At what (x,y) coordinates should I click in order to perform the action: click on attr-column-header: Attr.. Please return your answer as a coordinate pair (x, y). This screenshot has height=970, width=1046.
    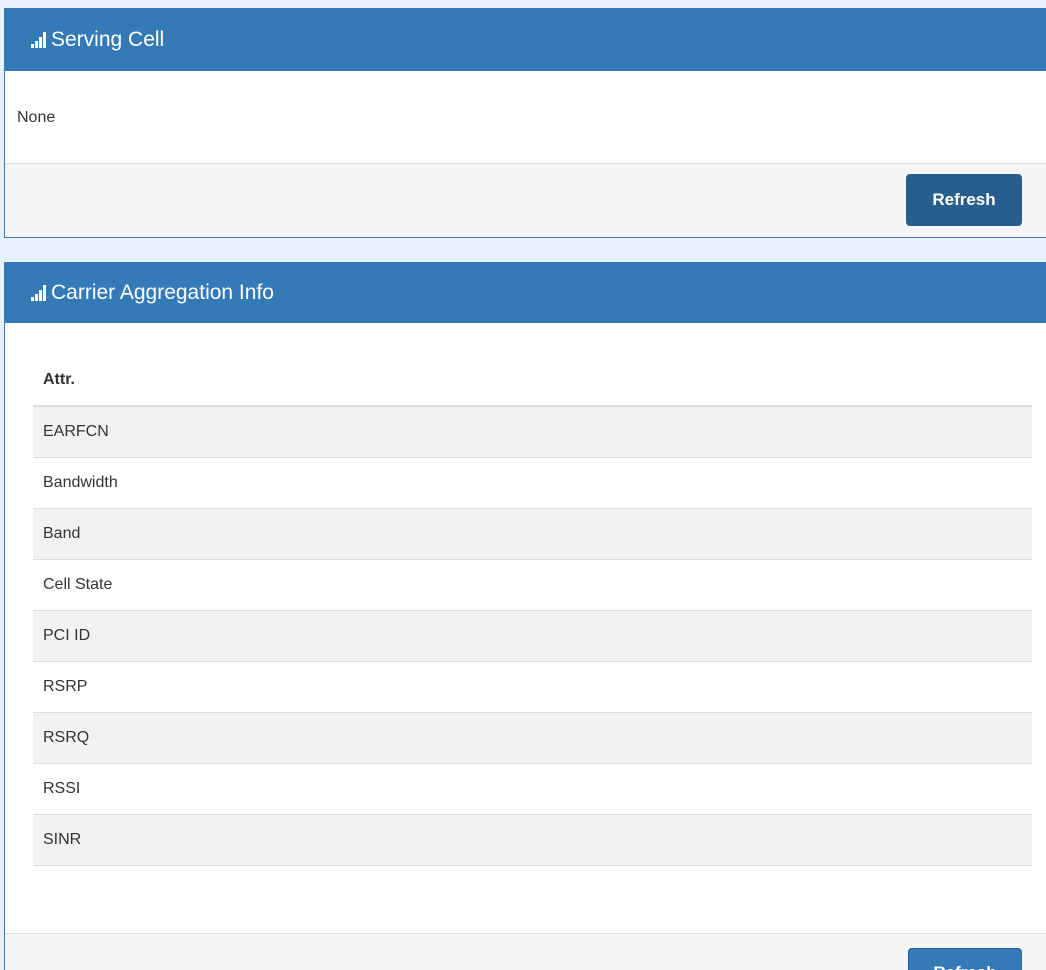
    Looking at the image, I should click on (532, 381).